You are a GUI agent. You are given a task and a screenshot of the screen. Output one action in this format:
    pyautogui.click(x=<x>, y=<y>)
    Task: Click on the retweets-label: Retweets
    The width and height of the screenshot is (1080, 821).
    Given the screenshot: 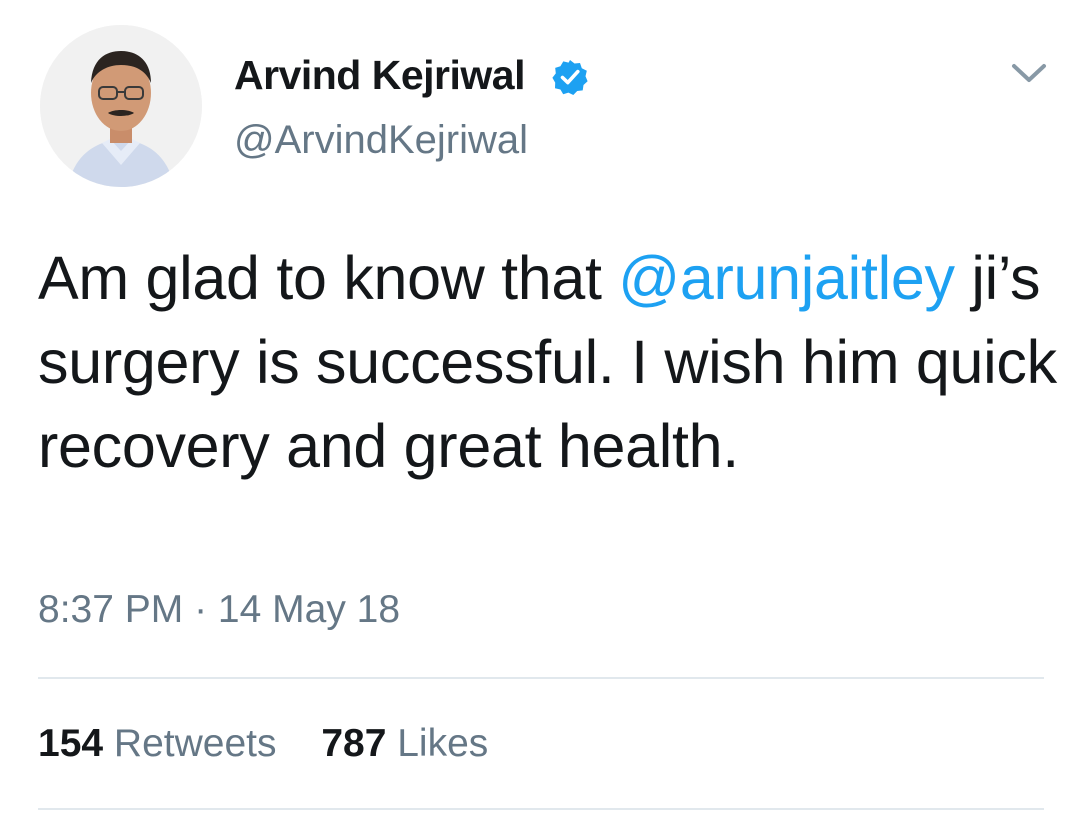 What is the action you would take?
    pyautogui.click(x=190, y=743)
    